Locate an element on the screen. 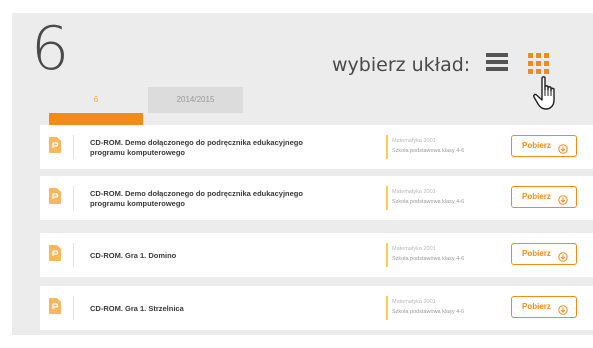  grid-layout-icon is located at coordinates (539, 64).